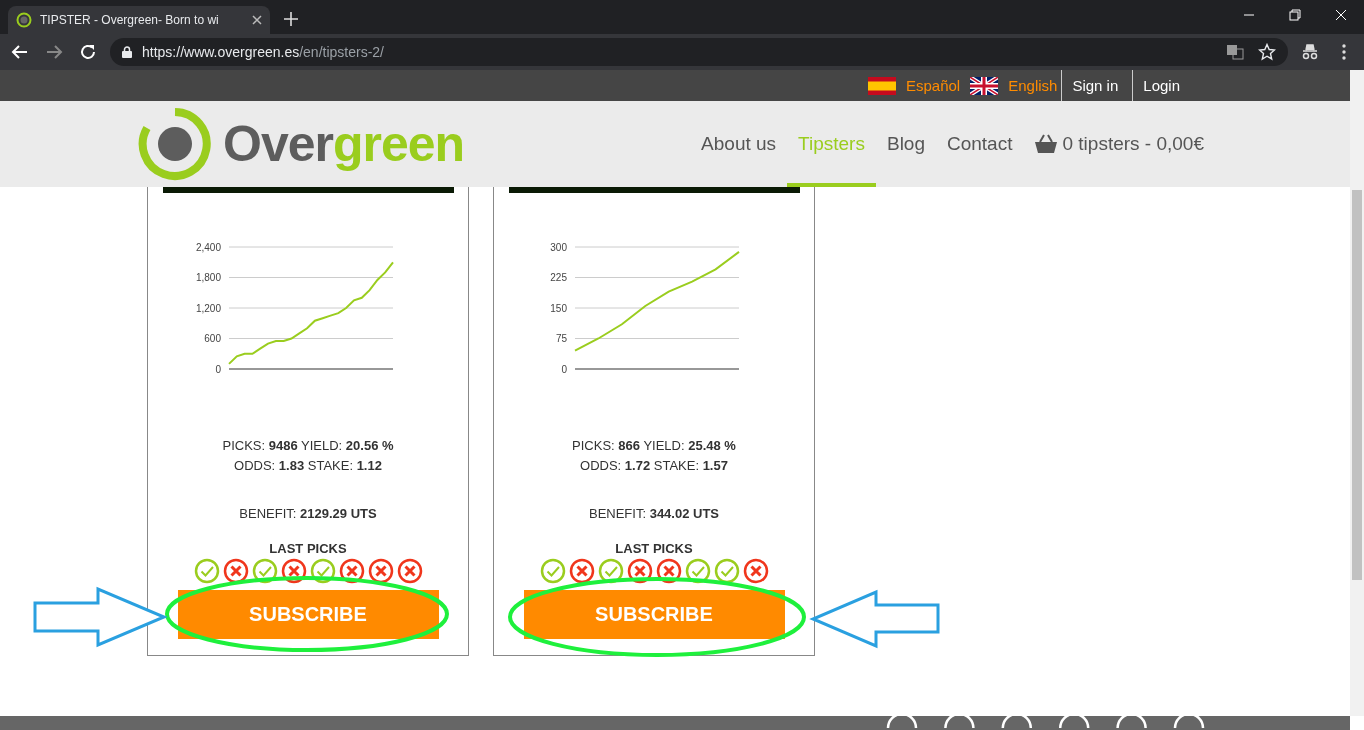  Describe the element at coordinates (1113, 144) in the screenshot. I see `cart-link: 0 tipsters - 0,00€` at that location.